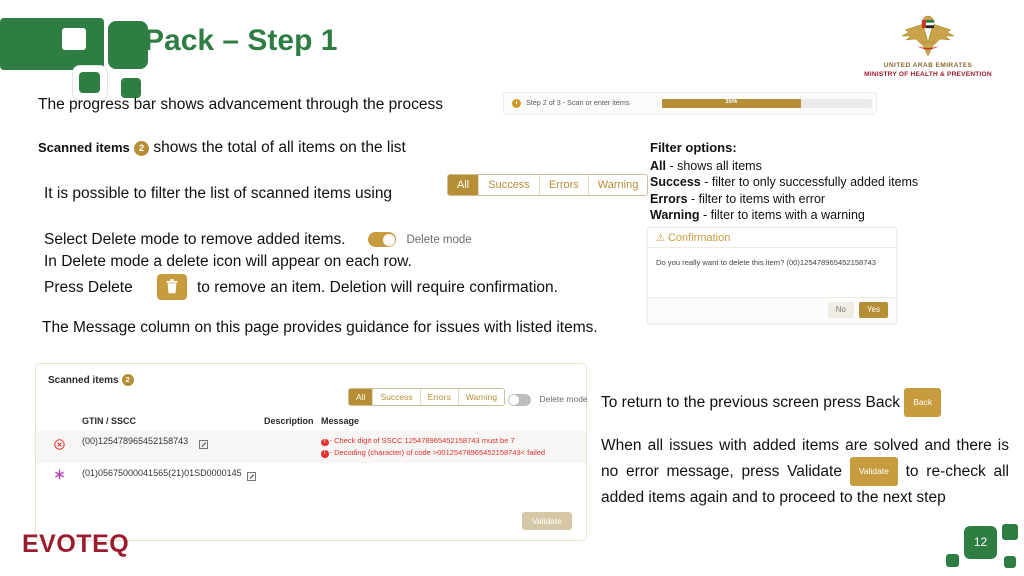  Describe the element at coordinates (109, 421) in the screenshot. I see `column-header-gtin: GTIN / SSCC` at that location.